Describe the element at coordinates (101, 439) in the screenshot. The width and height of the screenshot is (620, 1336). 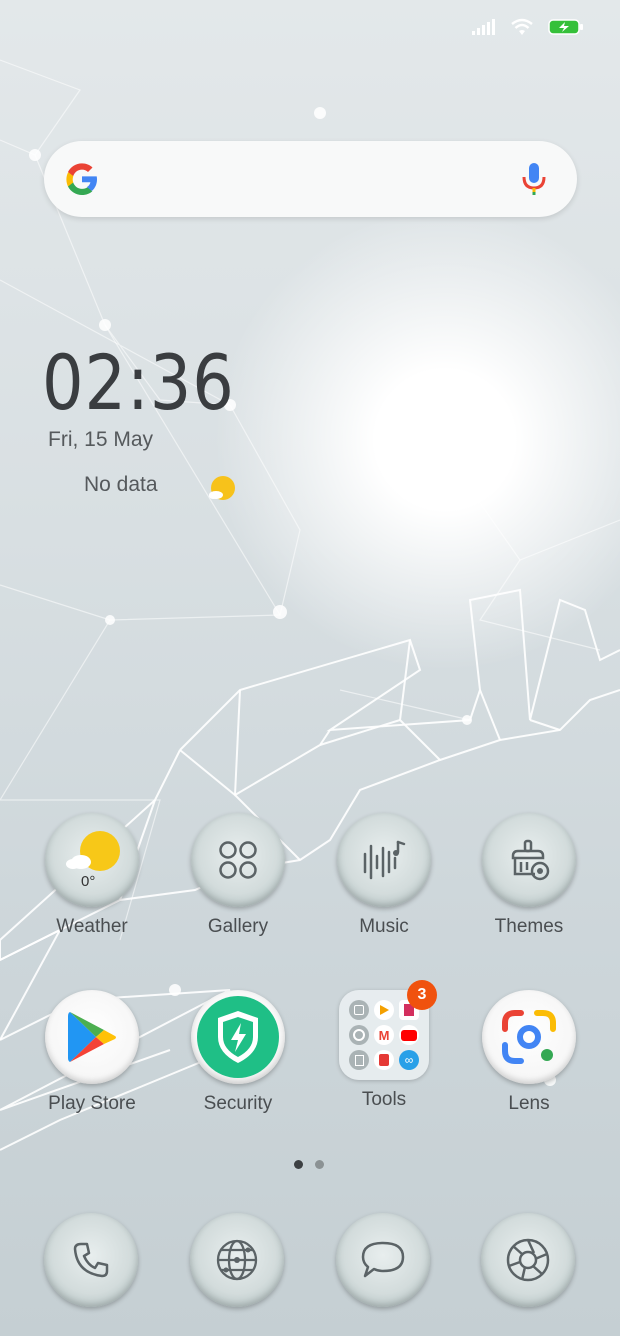
I see `clock-date: Fri, 15 May` at that location.